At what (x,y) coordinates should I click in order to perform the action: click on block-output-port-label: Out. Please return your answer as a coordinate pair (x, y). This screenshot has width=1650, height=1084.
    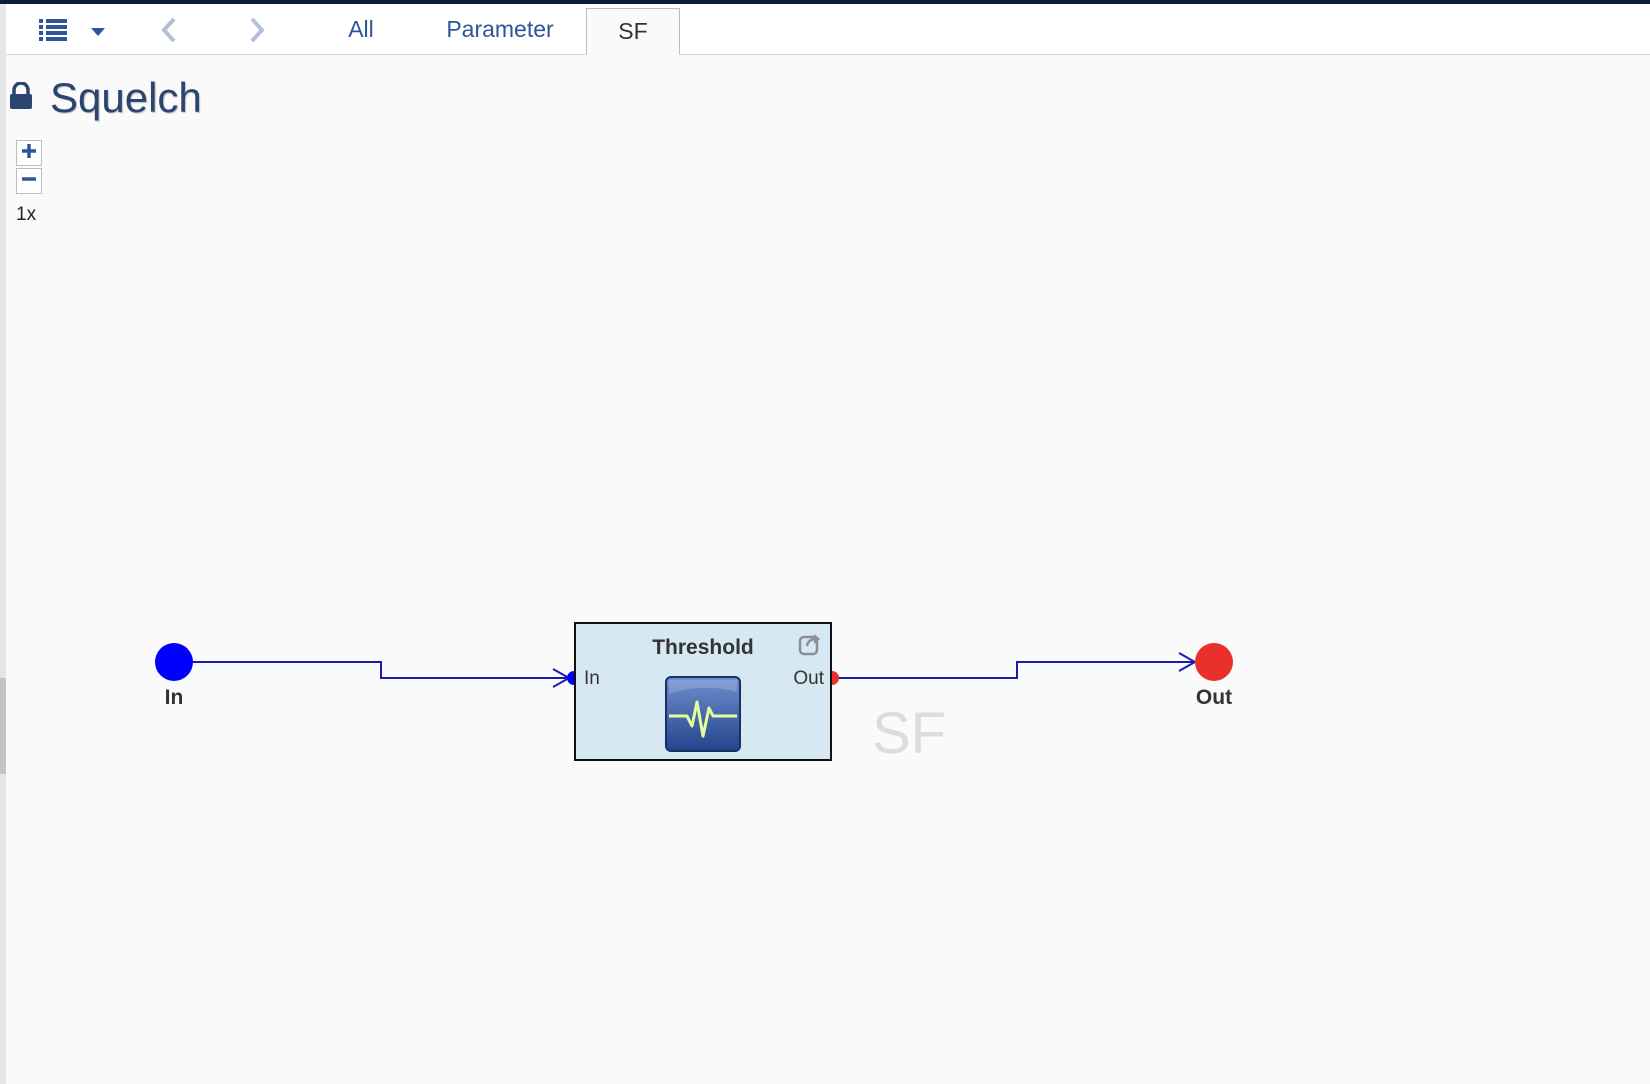
    Looking at the image, I should click on (808, 678).